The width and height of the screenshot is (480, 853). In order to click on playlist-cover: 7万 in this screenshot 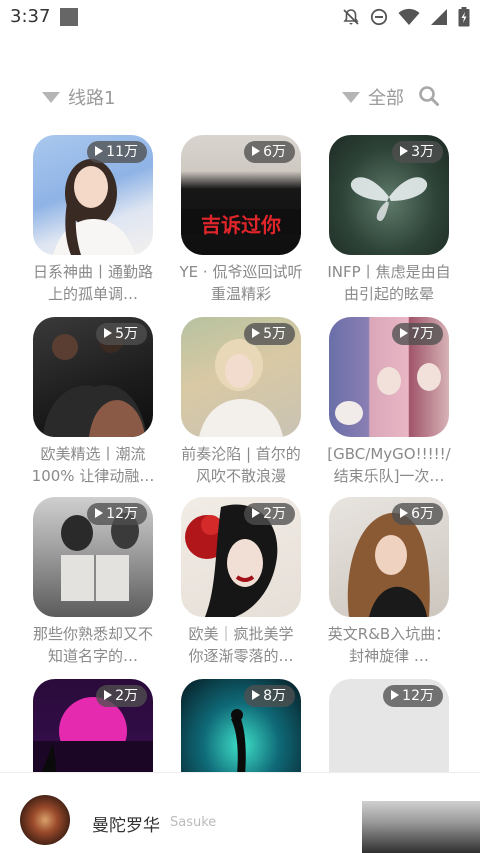, I will do `click(389, 377)`.